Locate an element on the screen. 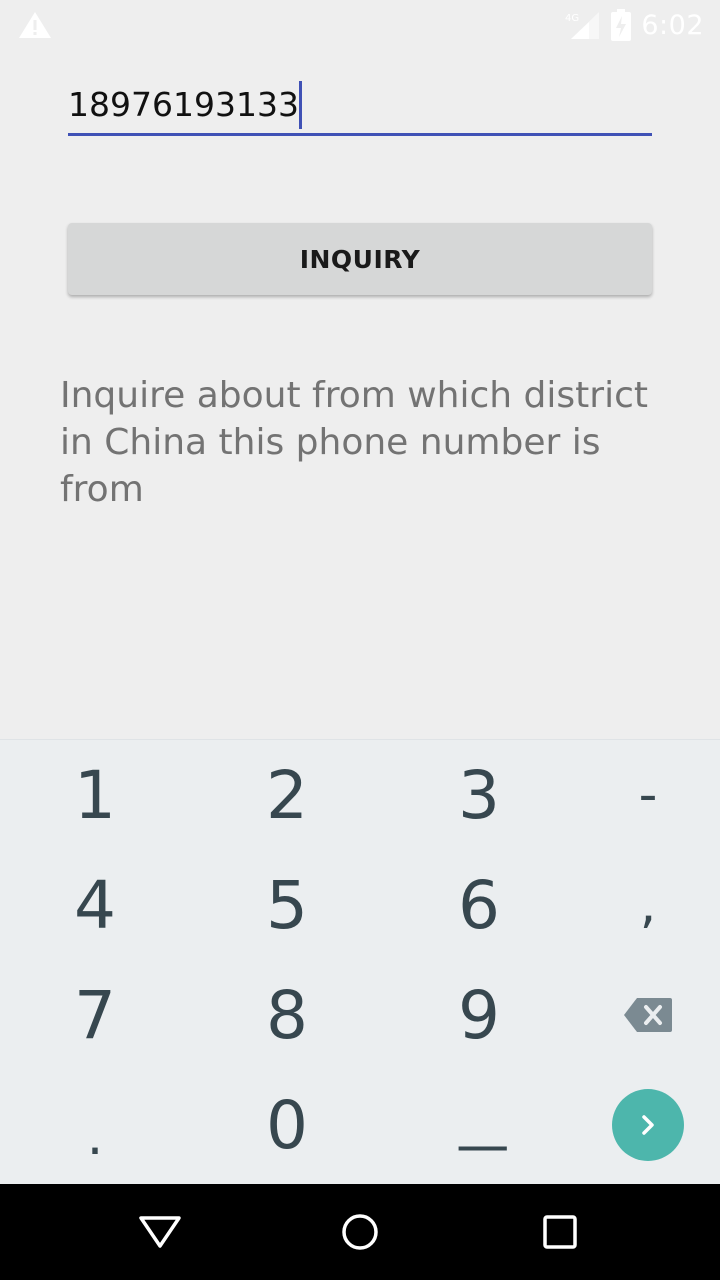 The height and width of the screenshot is (1280, 720). cellular-signal-icon: 4G is located at coordinates (582, 25).